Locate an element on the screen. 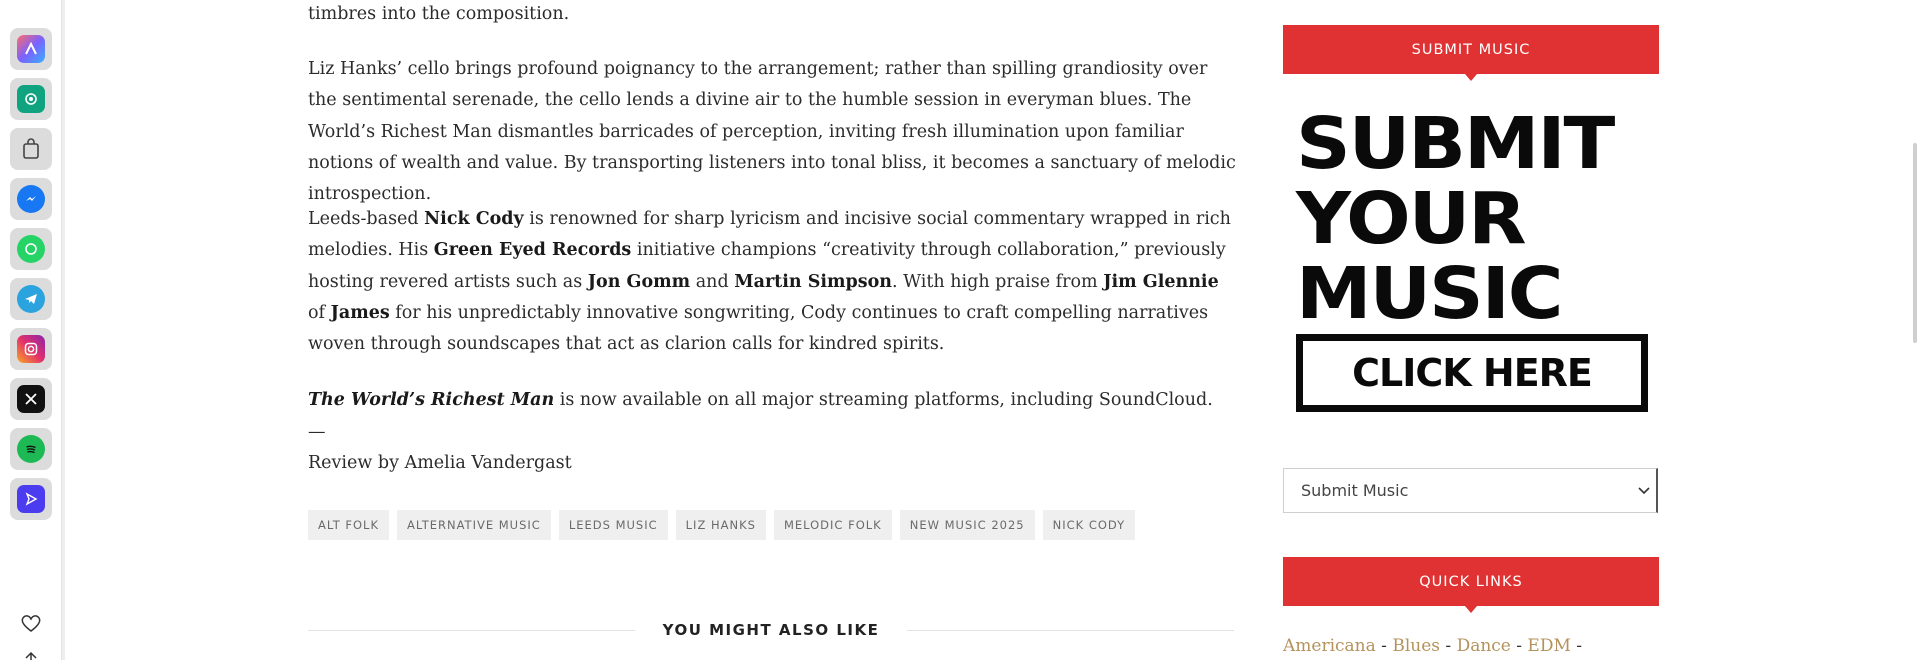 This screenshot has height=660, width=1920. tag-leeds-music: LEEDS MUSIC is located at coordinates (613, 525).